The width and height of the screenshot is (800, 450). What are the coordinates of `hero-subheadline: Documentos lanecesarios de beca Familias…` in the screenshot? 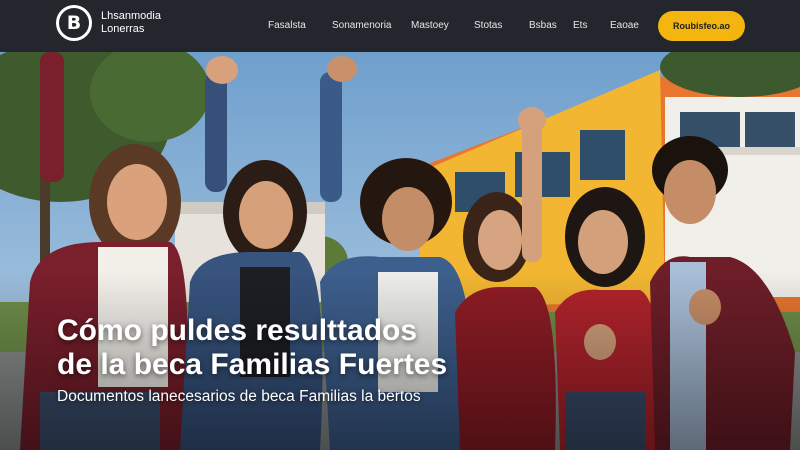 It's located at (239, 396).